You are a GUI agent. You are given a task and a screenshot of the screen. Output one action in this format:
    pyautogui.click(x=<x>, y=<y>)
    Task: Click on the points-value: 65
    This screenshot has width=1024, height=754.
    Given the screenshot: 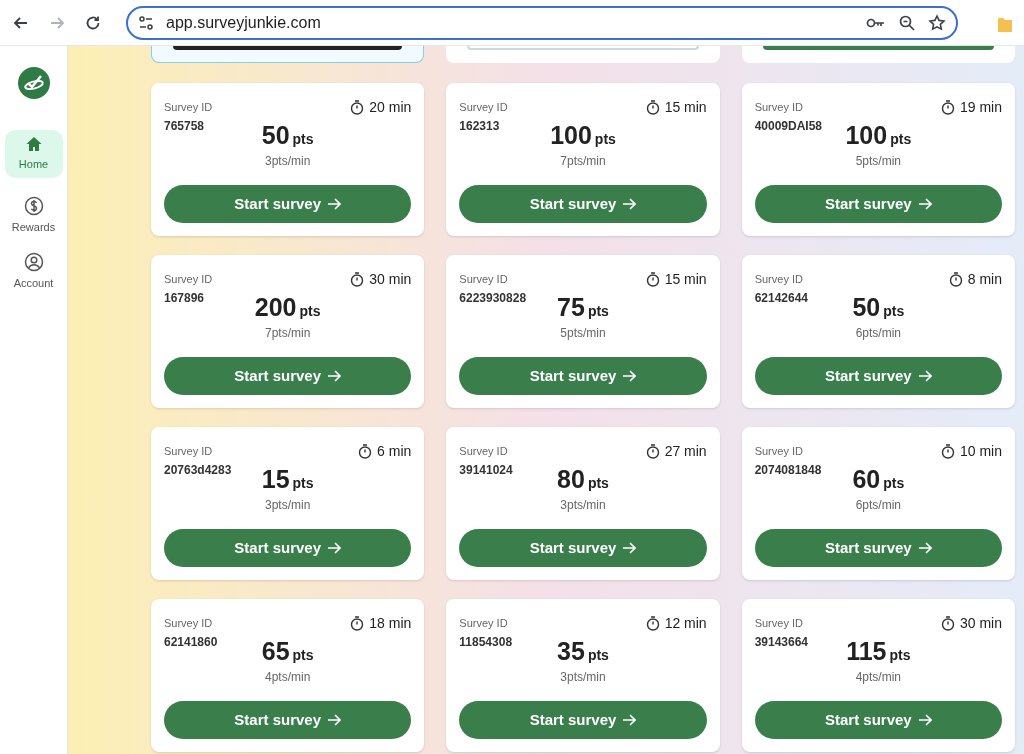 What is the action you would take?
    pyautogui.click(x=275, y=651)
    